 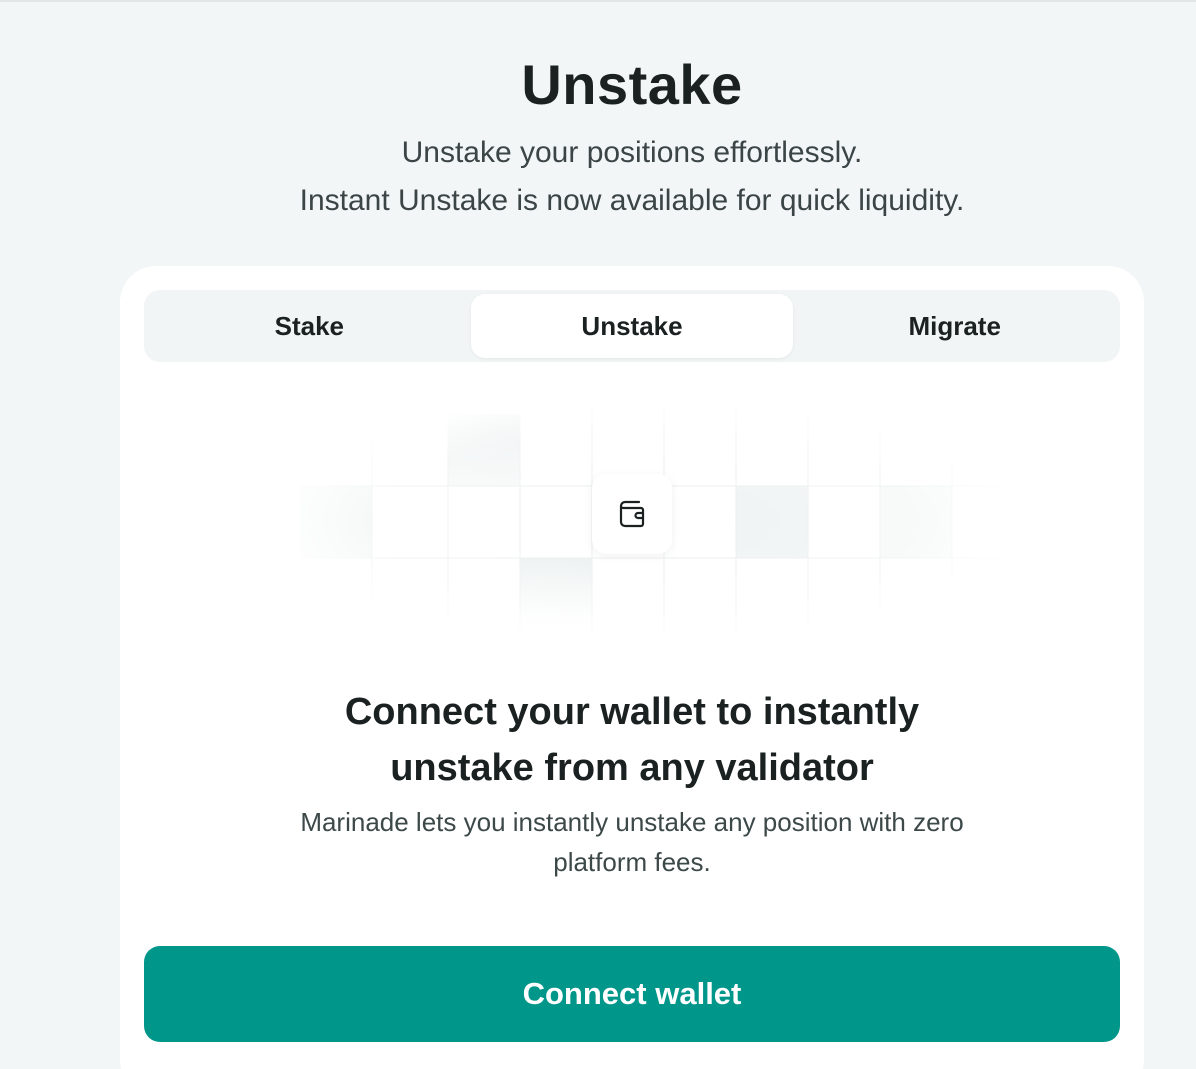 I want to click on top-divider, so click(x=598, y=1).